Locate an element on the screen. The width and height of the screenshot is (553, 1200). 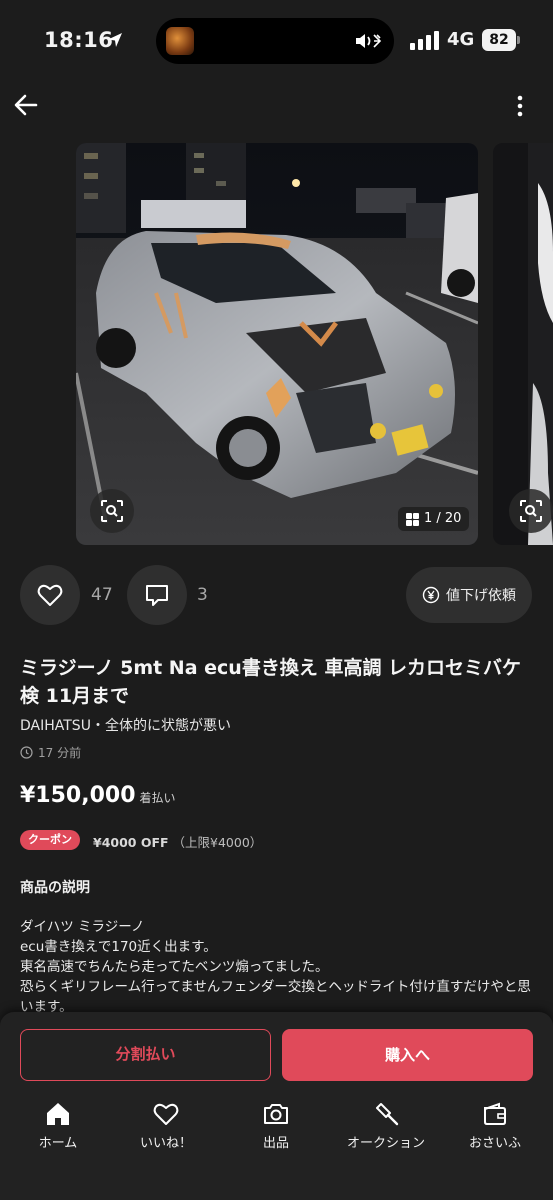
buy-button: 購入へ is located at coordinates (407, 1055).